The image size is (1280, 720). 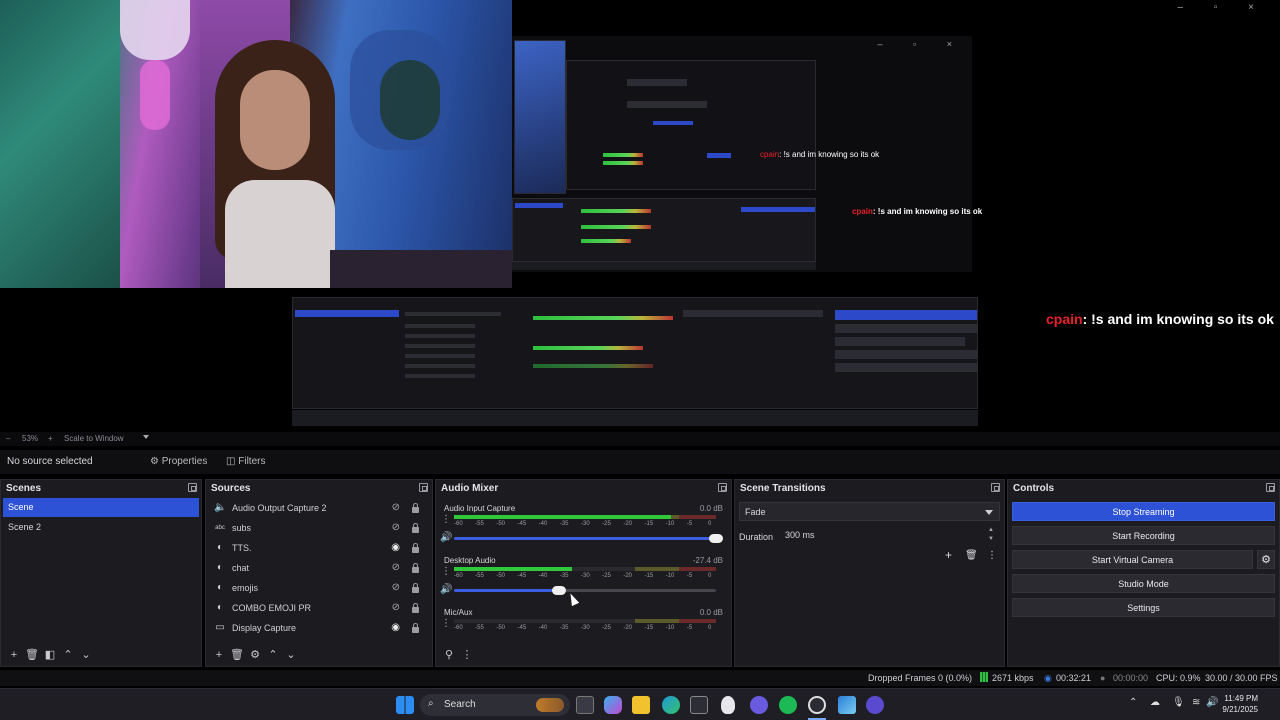 What do you see at coordinates (237, 654) in the screenshot?
I see `remove-source-icon: 🗑` at bounding box center [237, 654].